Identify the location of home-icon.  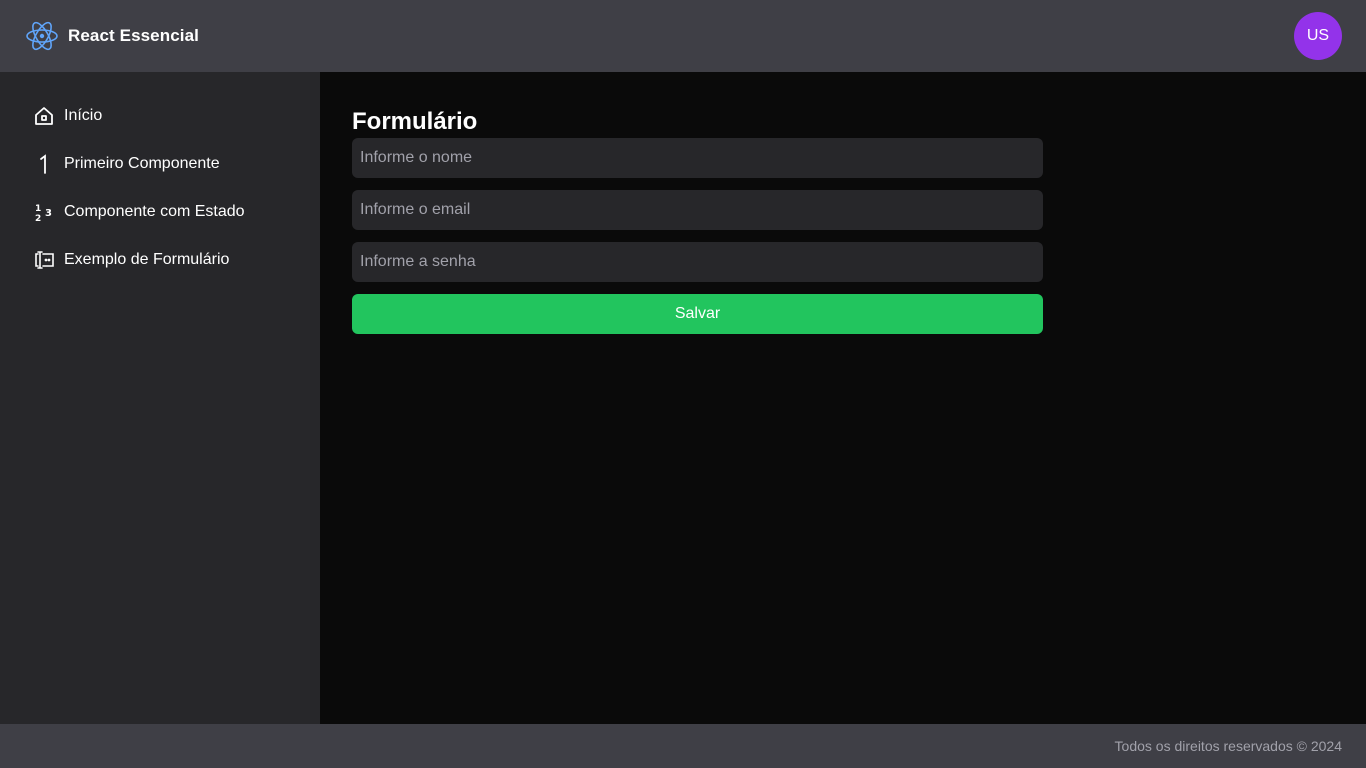
(44, 116).